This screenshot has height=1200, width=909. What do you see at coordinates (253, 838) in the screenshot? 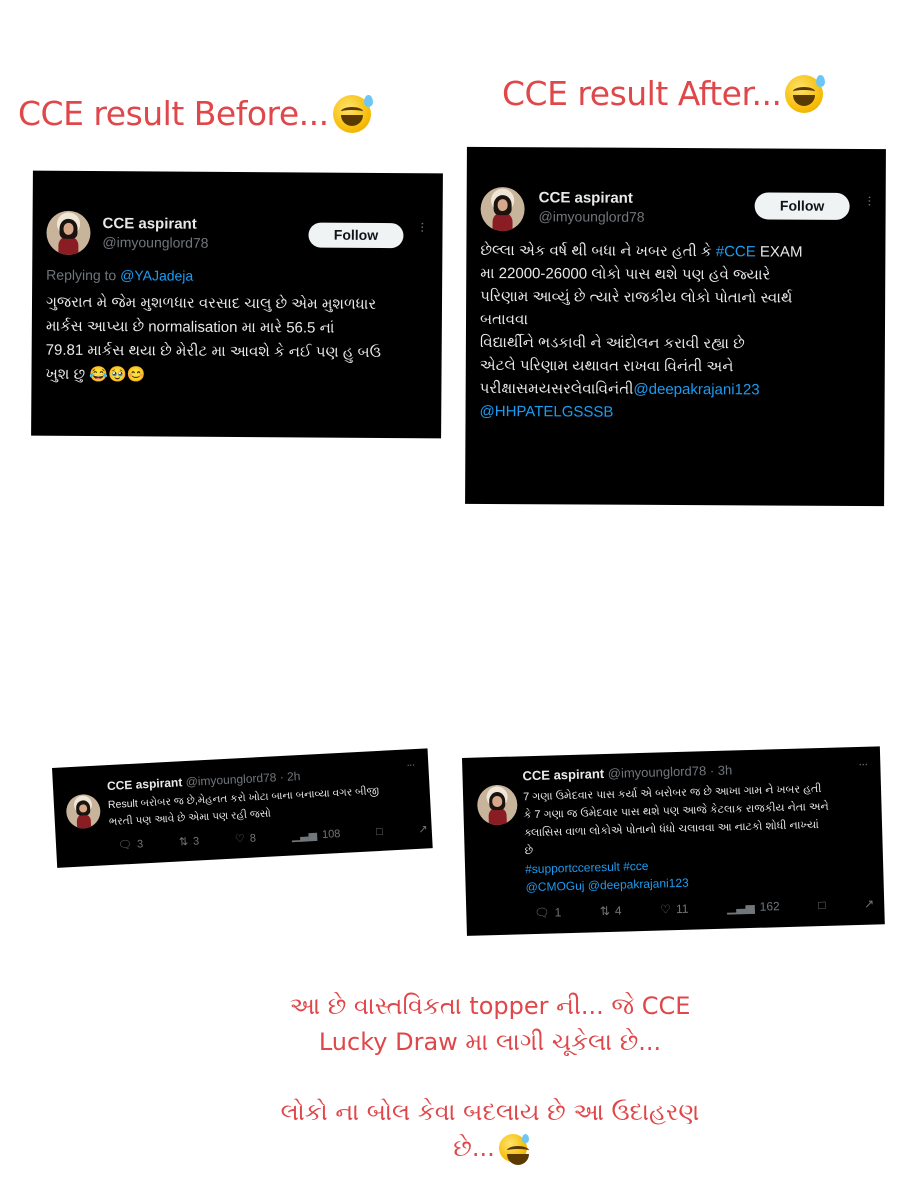
I see `like-count: 8` at bounding box center [253, 838].